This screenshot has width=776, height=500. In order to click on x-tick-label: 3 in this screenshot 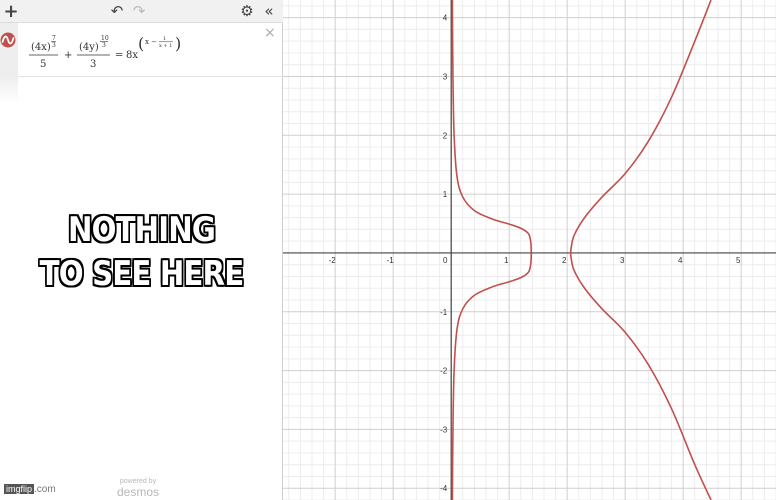, I will do `click(622, 260)`.